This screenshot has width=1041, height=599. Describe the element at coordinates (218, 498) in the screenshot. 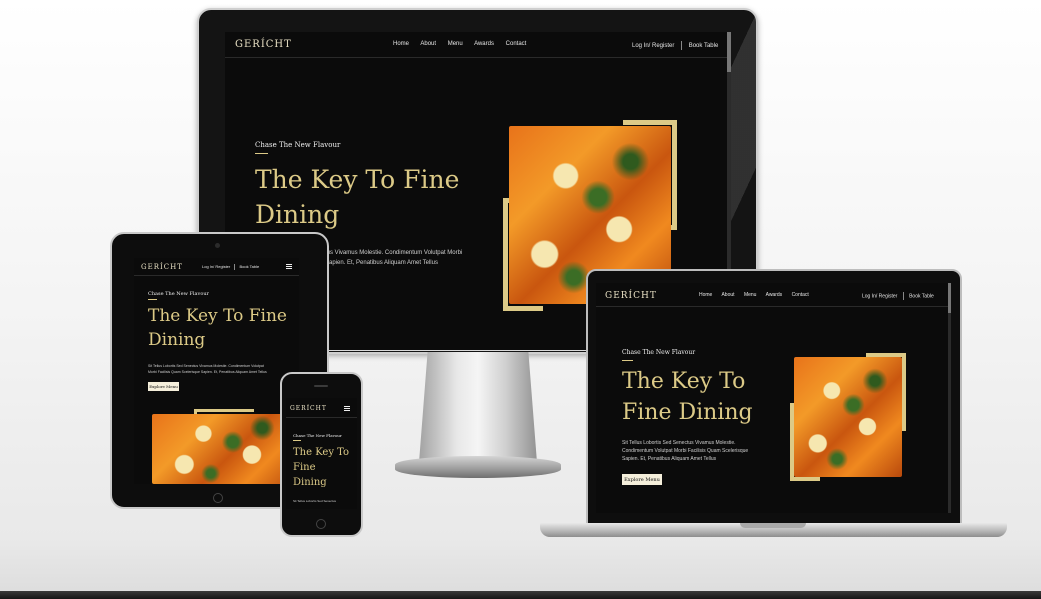

I see `tablet-home-button` at that location.